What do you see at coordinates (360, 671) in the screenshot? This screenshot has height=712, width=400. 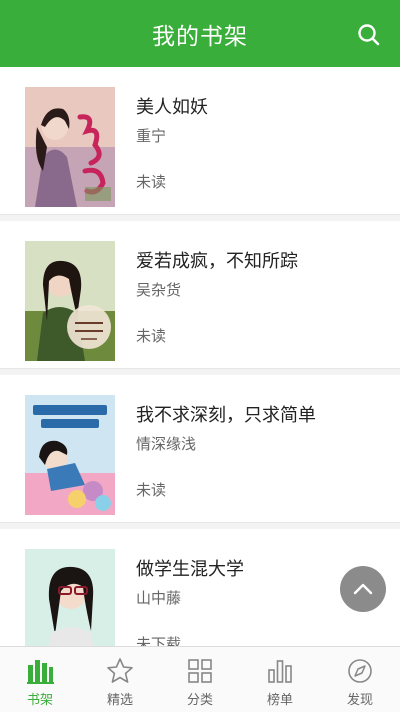 I see `compass-icon` at bounding box center [360, 671].